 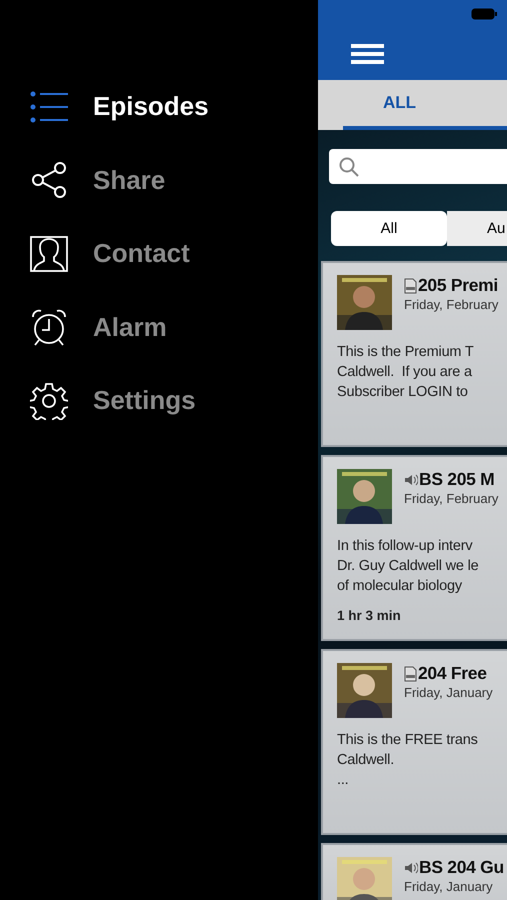 I want to click on episode-description: In this follow-up interv Dr. Guy Caldwell we le of molecular biology, so click(x=408, y=566).